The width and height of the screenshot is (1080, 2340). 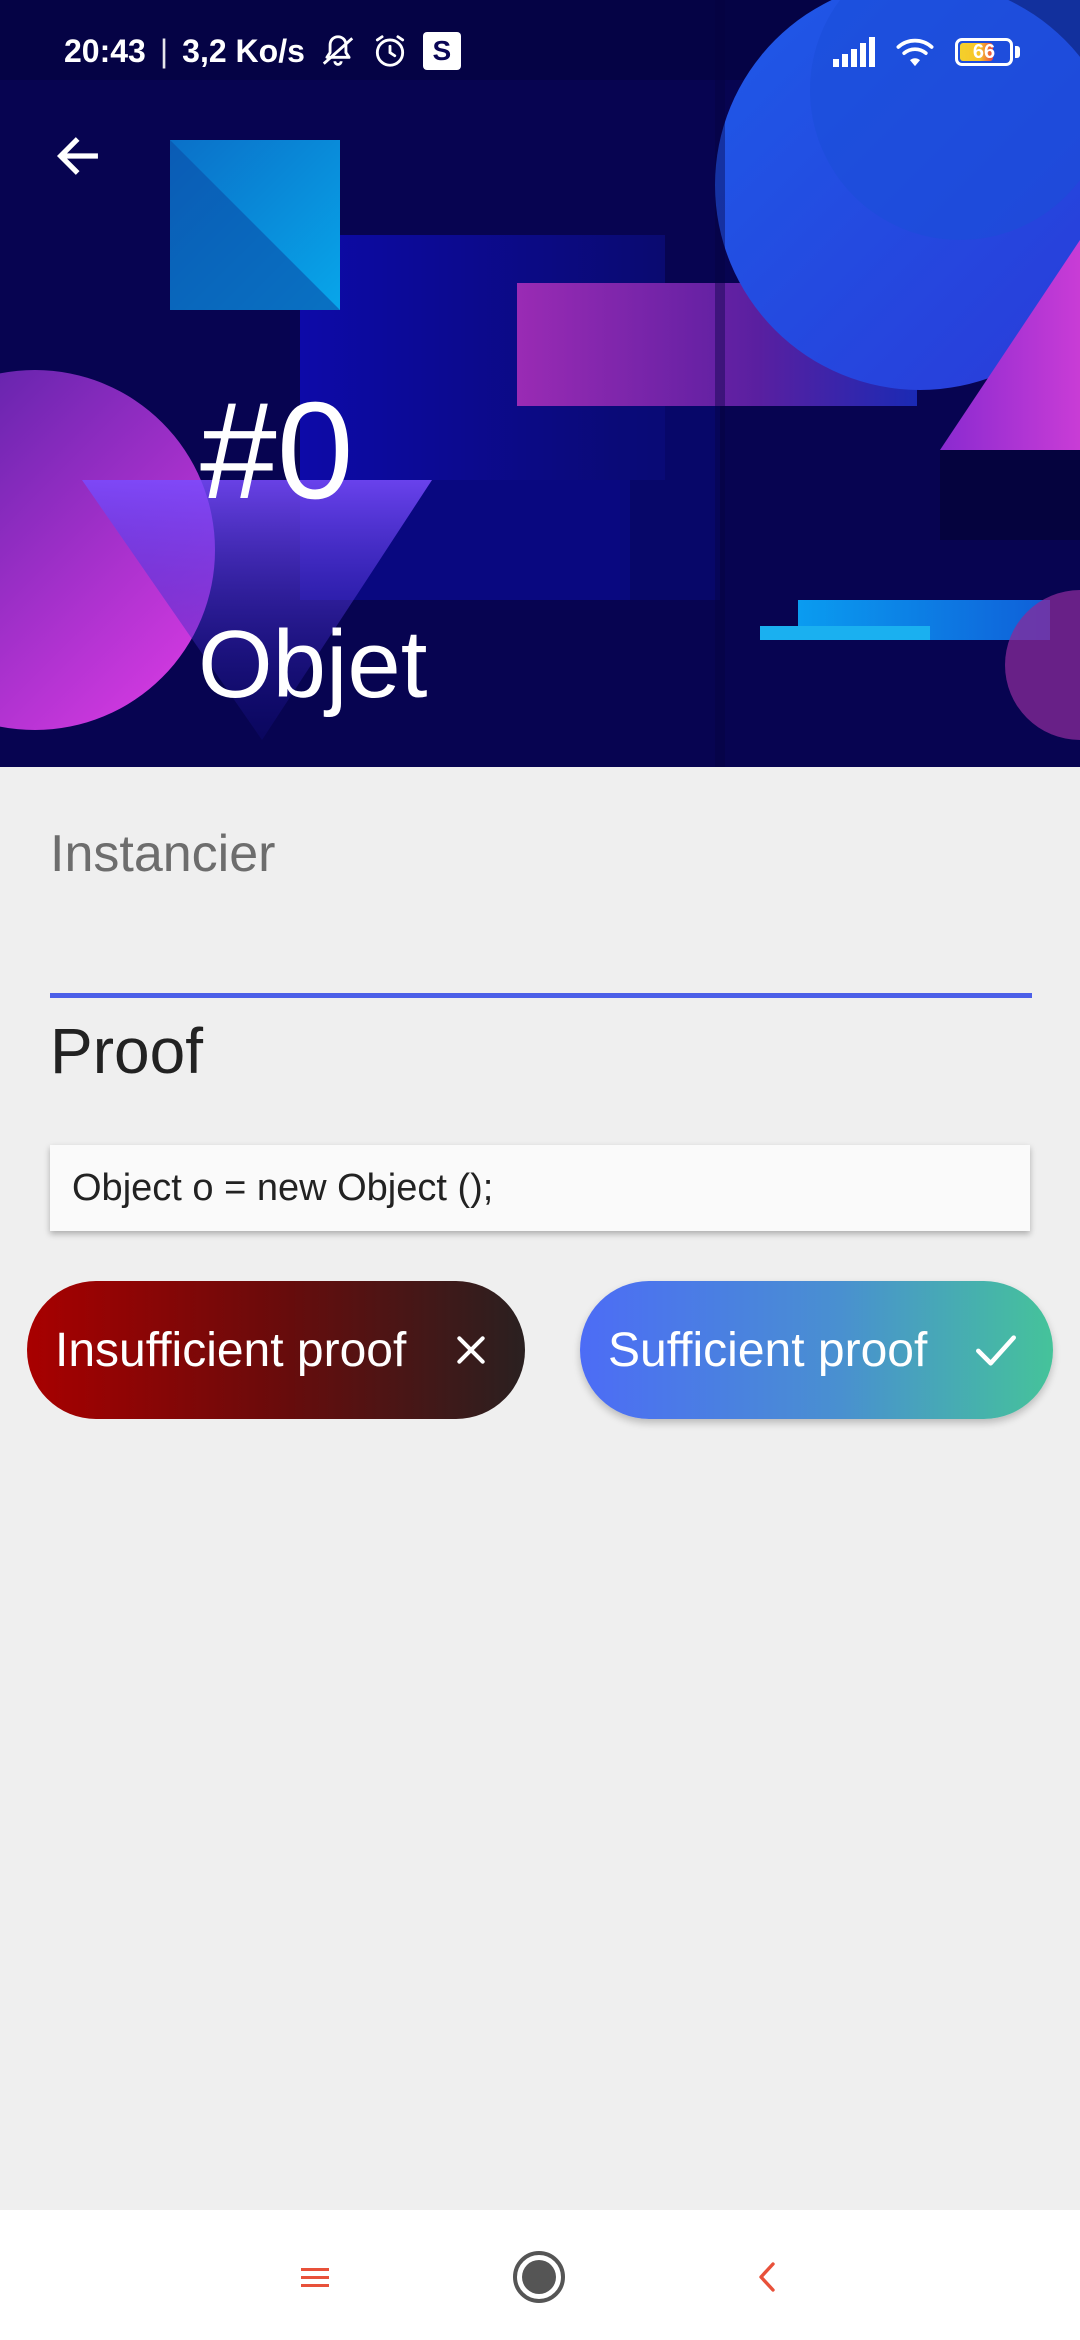 What do you see at coordinates (541, 995) in the screenshot?
I see `field-underline` at bounding box center [541, 995].